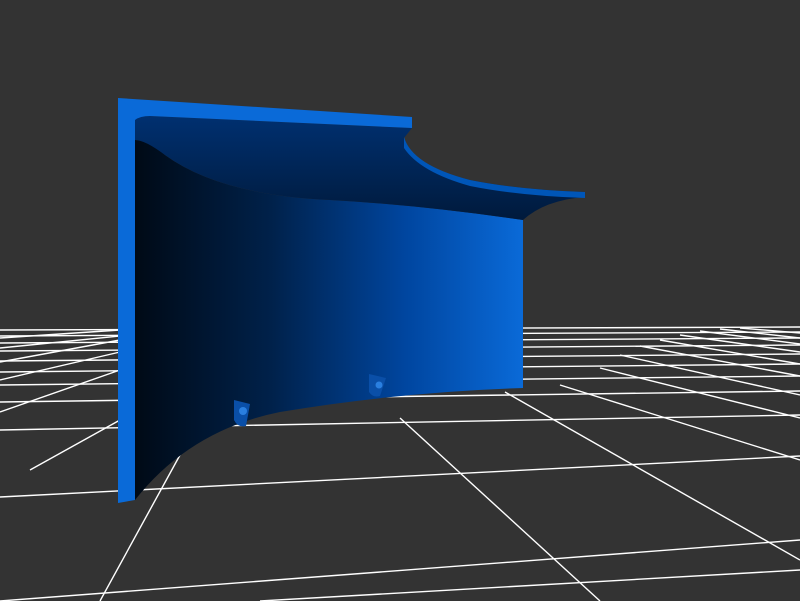 This screenshot has width=800, height=601. I want to click on mounting-hole-left, so click(242, 413).